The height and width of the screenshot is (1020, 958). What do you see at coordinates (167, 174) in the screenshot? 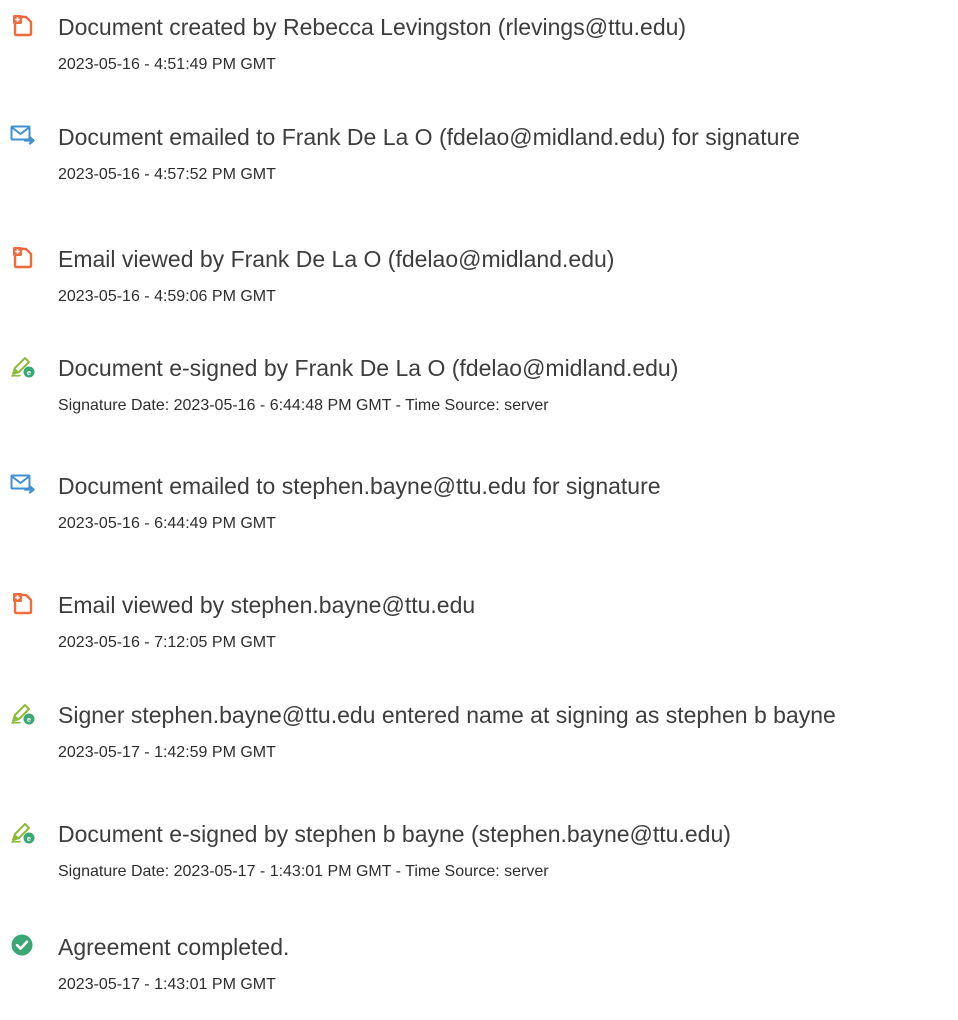
I see `event-timestamp: 2023-05-16 - 4:57:52 PM GMT` at bounding box center [167, 174].